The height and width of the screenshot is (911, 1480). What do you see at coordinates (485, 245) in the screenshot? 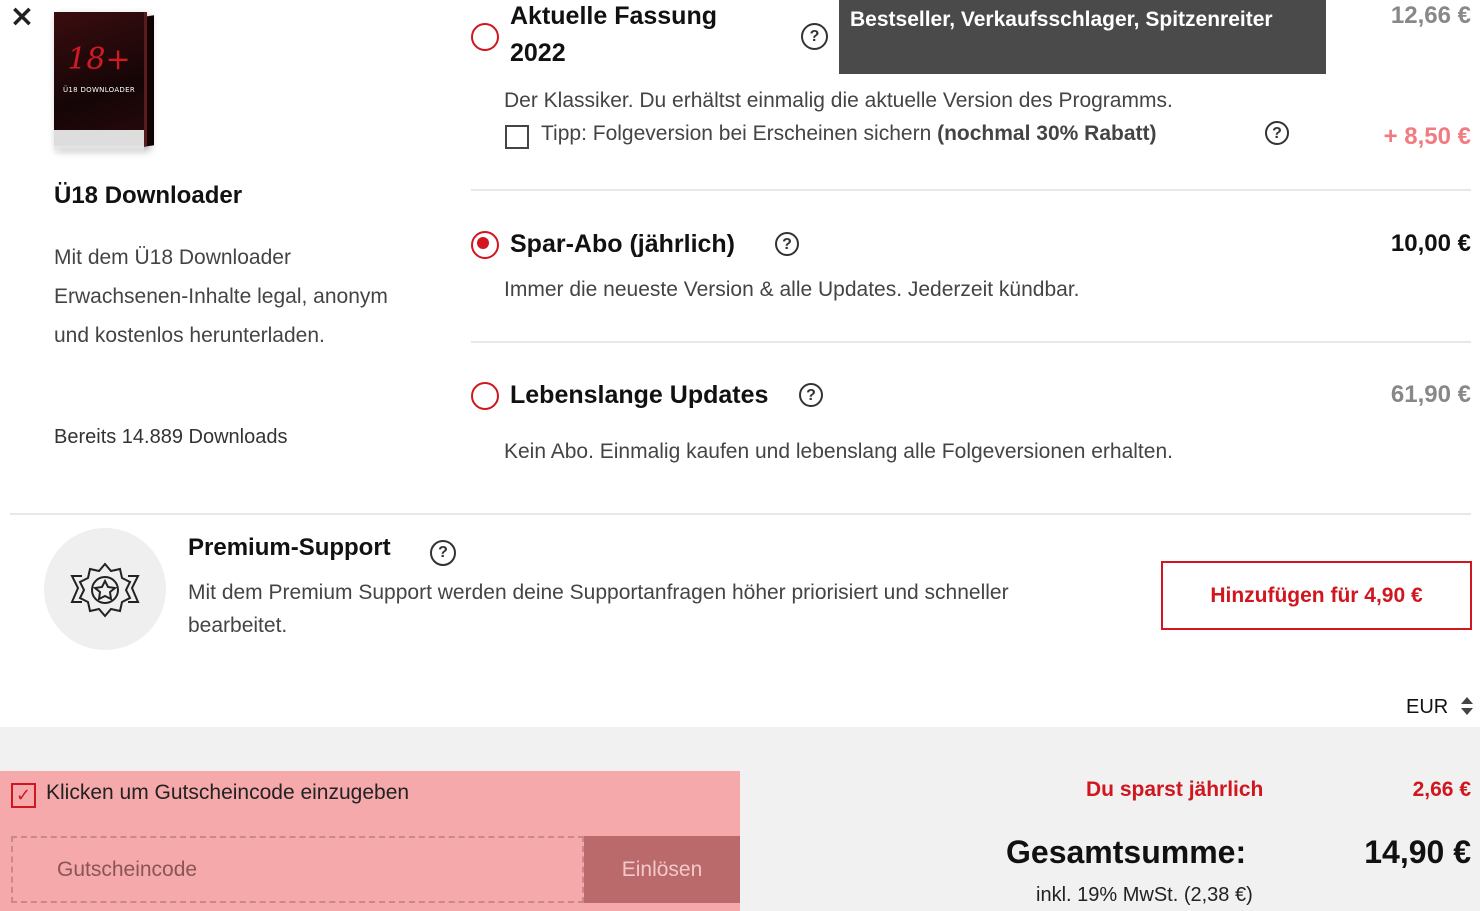
I see `option-radio-spar-abo` at bounding box center [485, 245].